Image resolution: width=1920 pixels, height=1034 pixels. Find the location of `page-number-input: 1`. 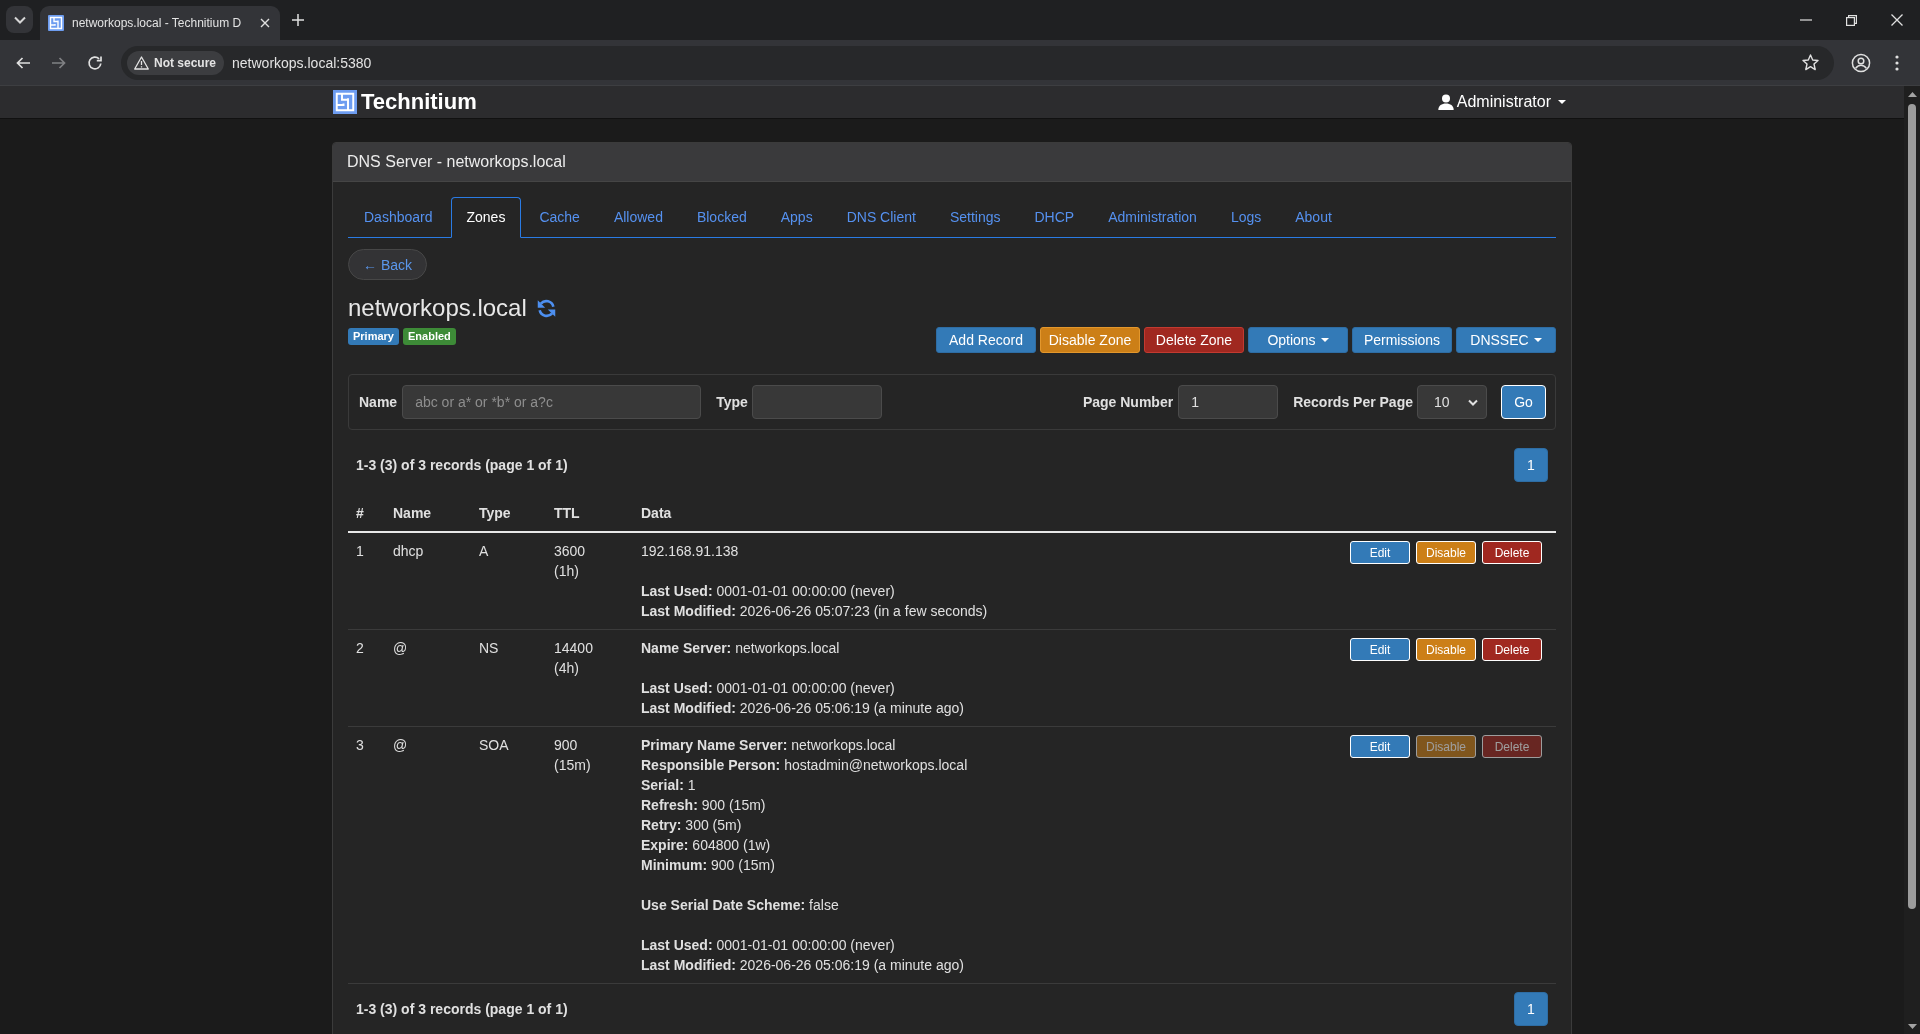

page-number-input: 1 is located at coordinates (1228, 402).